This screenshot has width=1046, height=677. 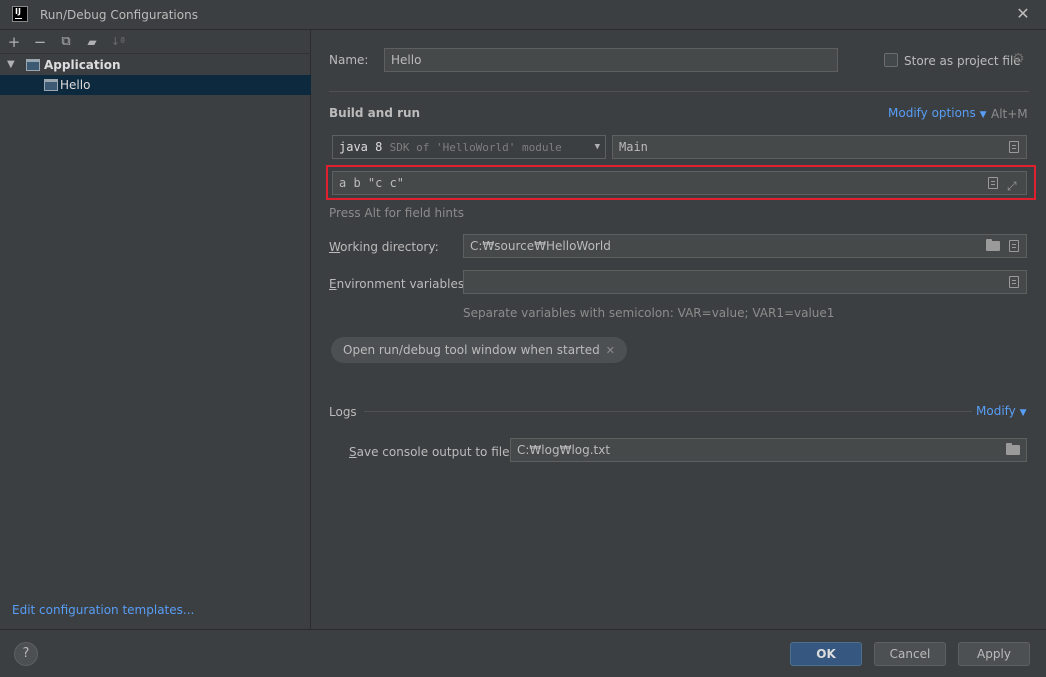 What do you see at coordinates (1012, 184) in the screenshot?
I see `expand-icon: ⤢` at bounding box center [1012, 184].